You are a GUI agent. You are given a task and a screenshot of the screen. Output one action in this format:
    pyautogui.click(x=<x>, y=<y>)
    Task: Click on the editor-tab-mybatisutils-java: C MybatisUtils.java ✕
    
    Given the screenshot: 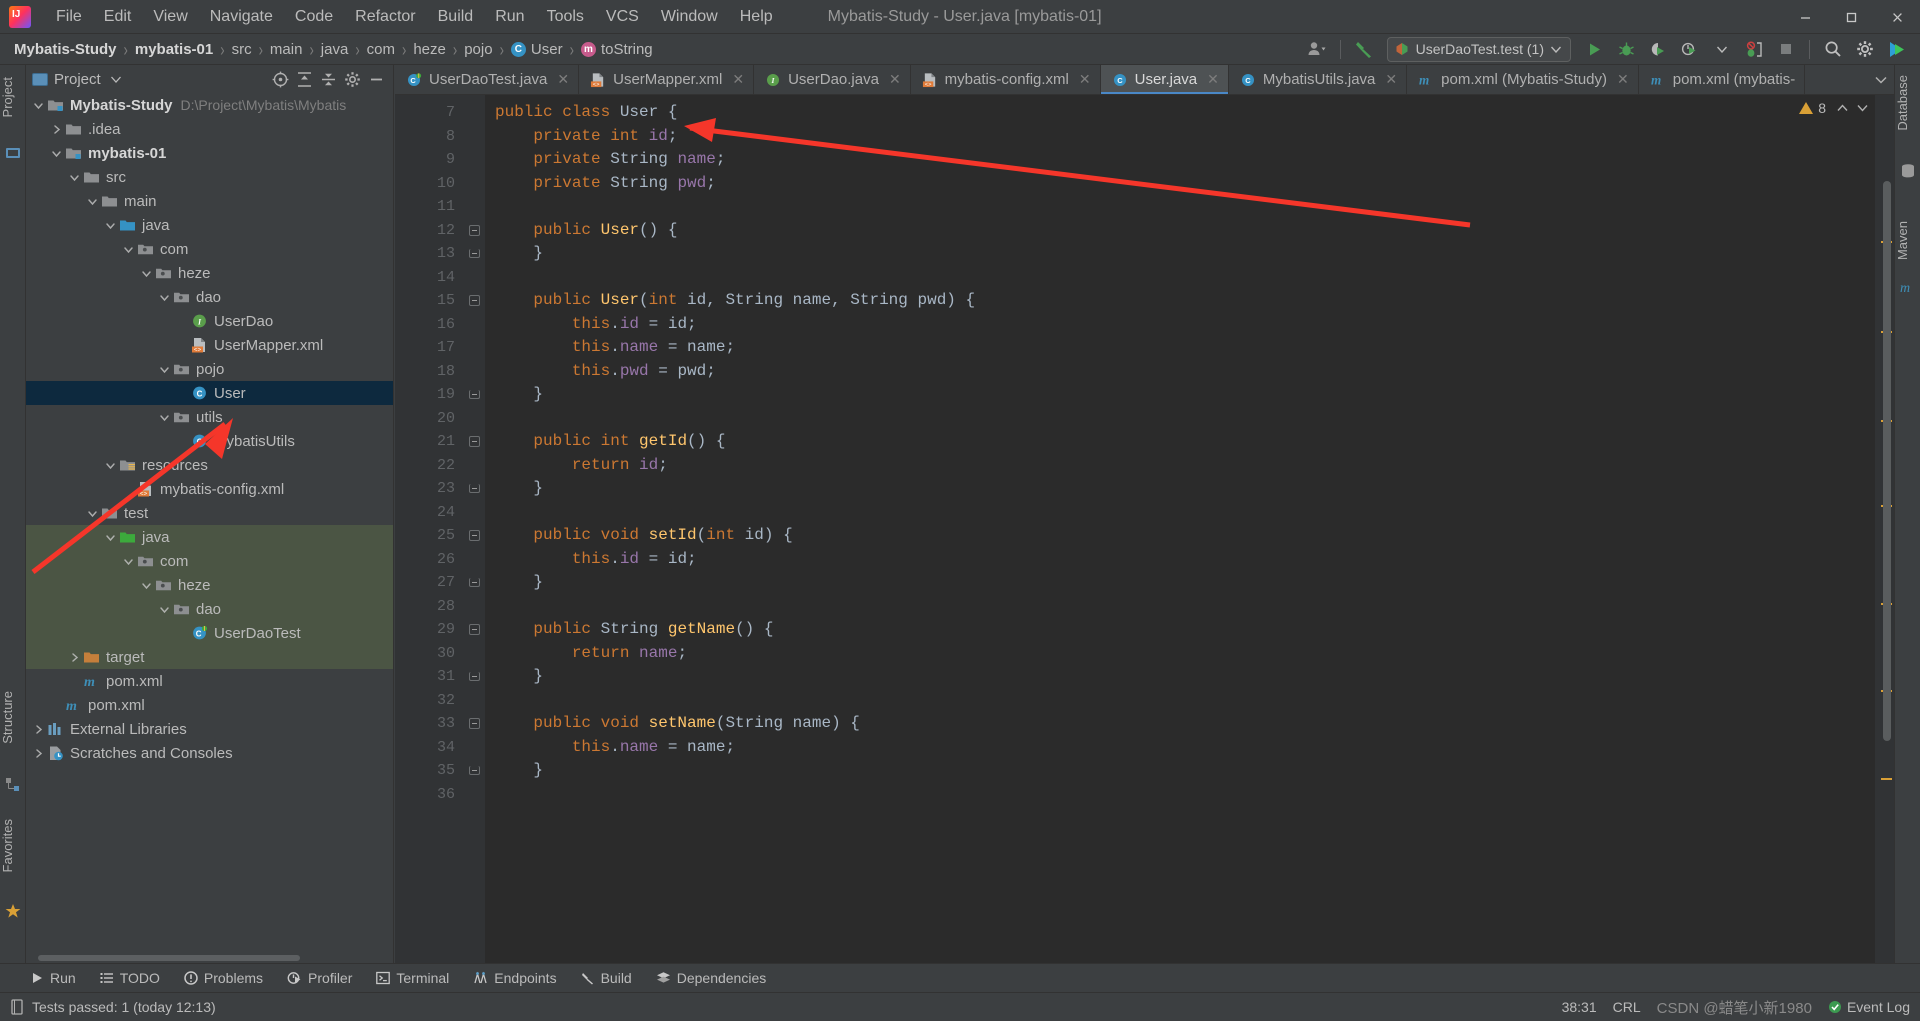 What is the action you would take?
    pyautogui.click(x=1318, y=79)
    